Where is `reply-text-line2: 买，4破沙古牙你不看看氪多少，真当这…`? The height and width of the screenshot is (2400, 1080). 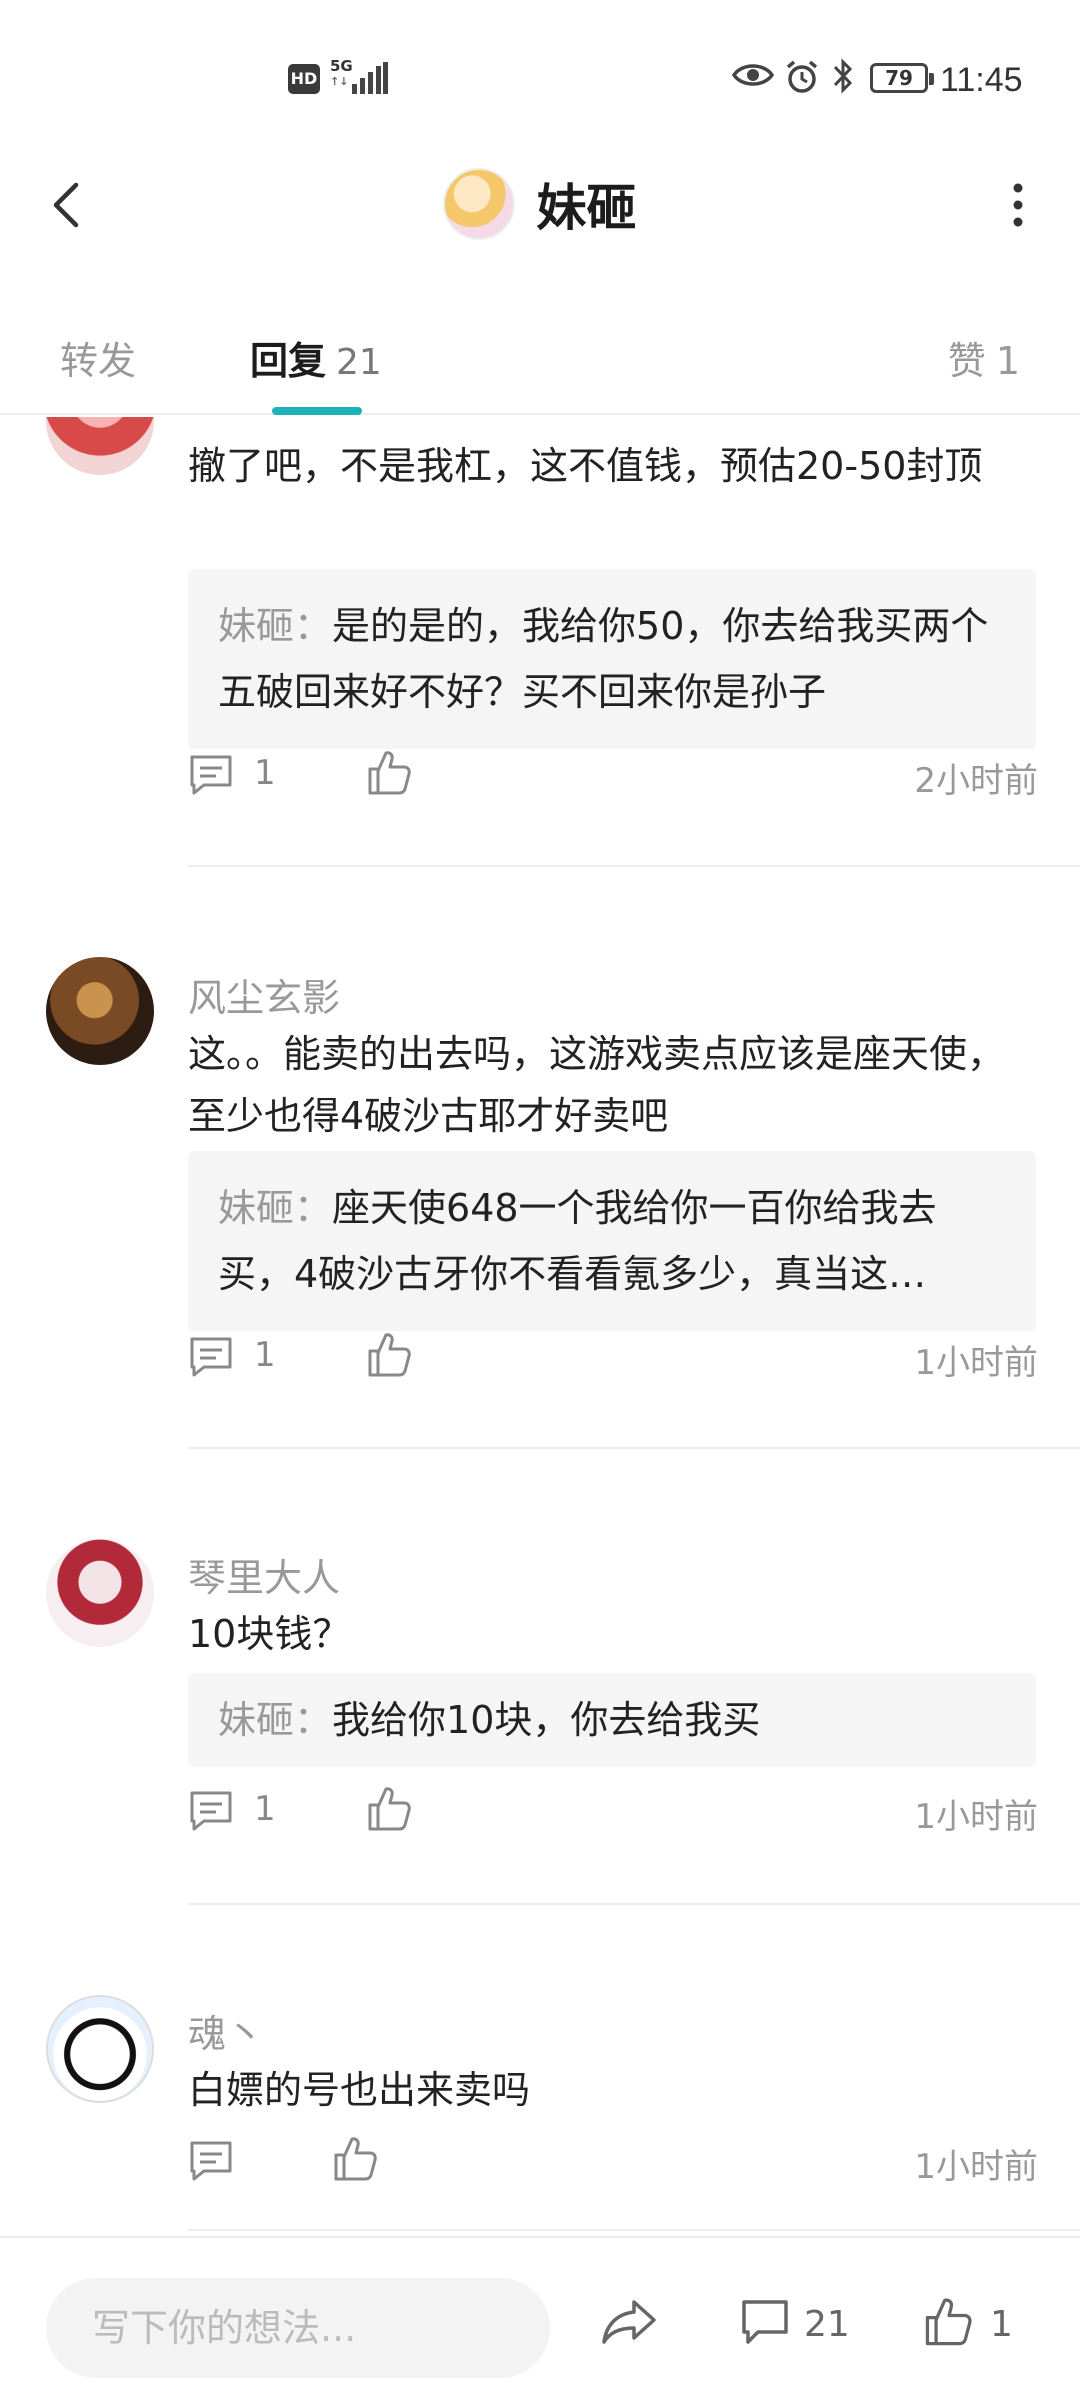 reply-text-line2: 买，4破沙古牙你不看看氪多少，真当这… is located at coordinates (572, 1274).